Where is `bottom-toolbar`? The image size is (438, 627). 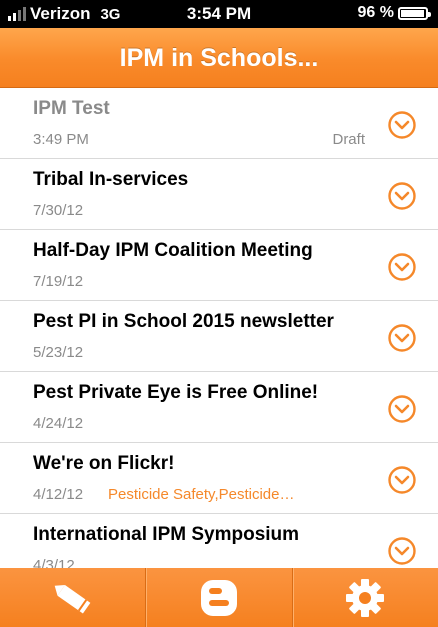 bottom-toolbar is located at coordinates (219, 597).